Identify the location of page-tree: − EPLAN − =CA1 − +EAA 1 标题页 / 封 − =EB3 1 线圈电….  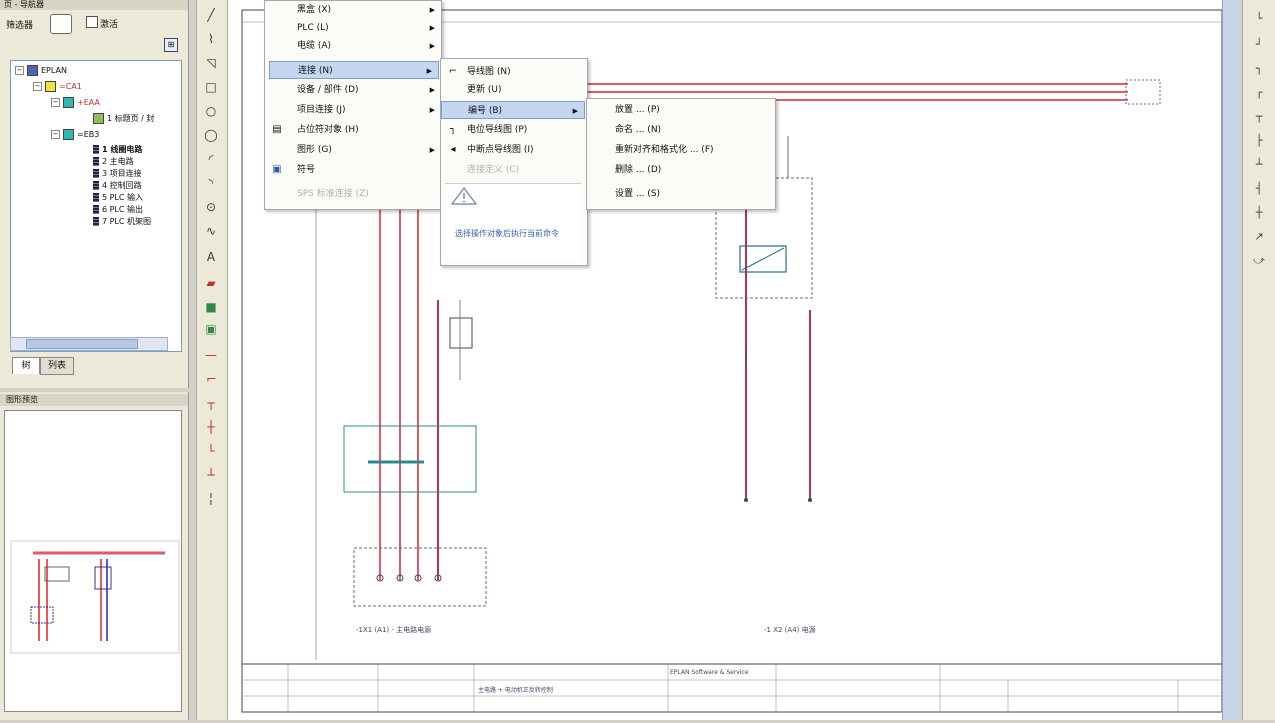
(96, 206).